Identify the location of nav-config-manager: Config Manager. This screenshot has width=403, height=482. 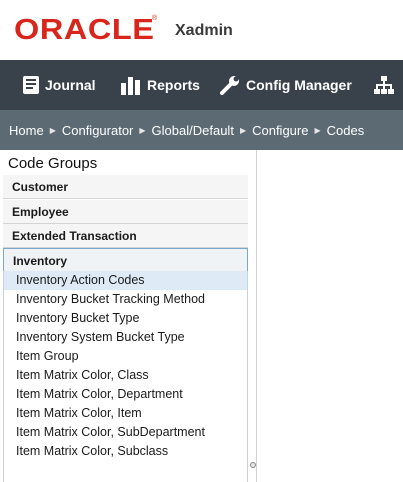
(285, 85).